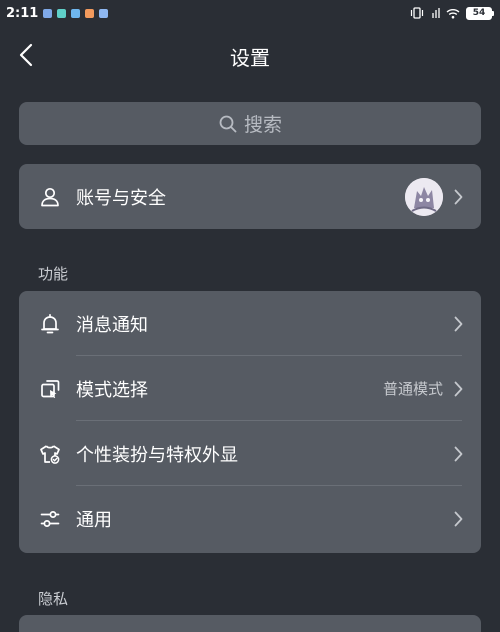 The width and height of the screenshot is (500, 632). What do you see at coordinates (228, 123) in the screenshot?
I see `search-icon` at bounding box center [228, 123].